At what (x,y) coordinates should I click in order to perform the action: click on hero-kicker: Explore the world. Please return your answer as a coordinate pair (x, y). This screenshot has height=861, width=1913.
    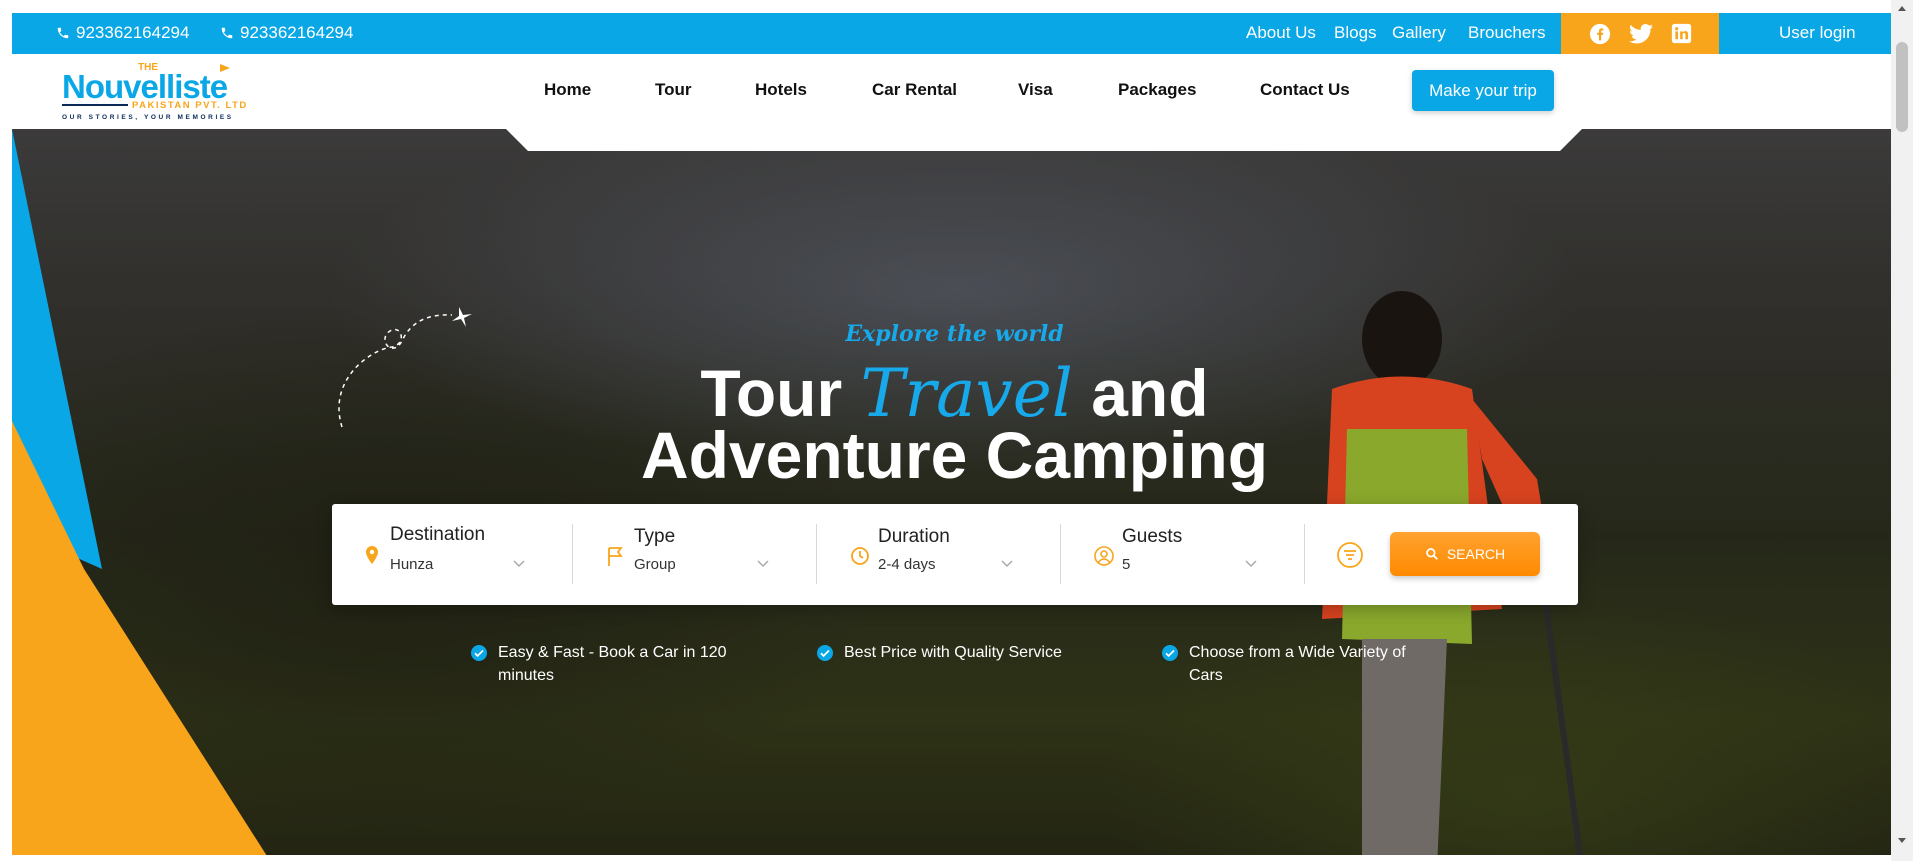
    Looking at the image, I should click on (954, 334).